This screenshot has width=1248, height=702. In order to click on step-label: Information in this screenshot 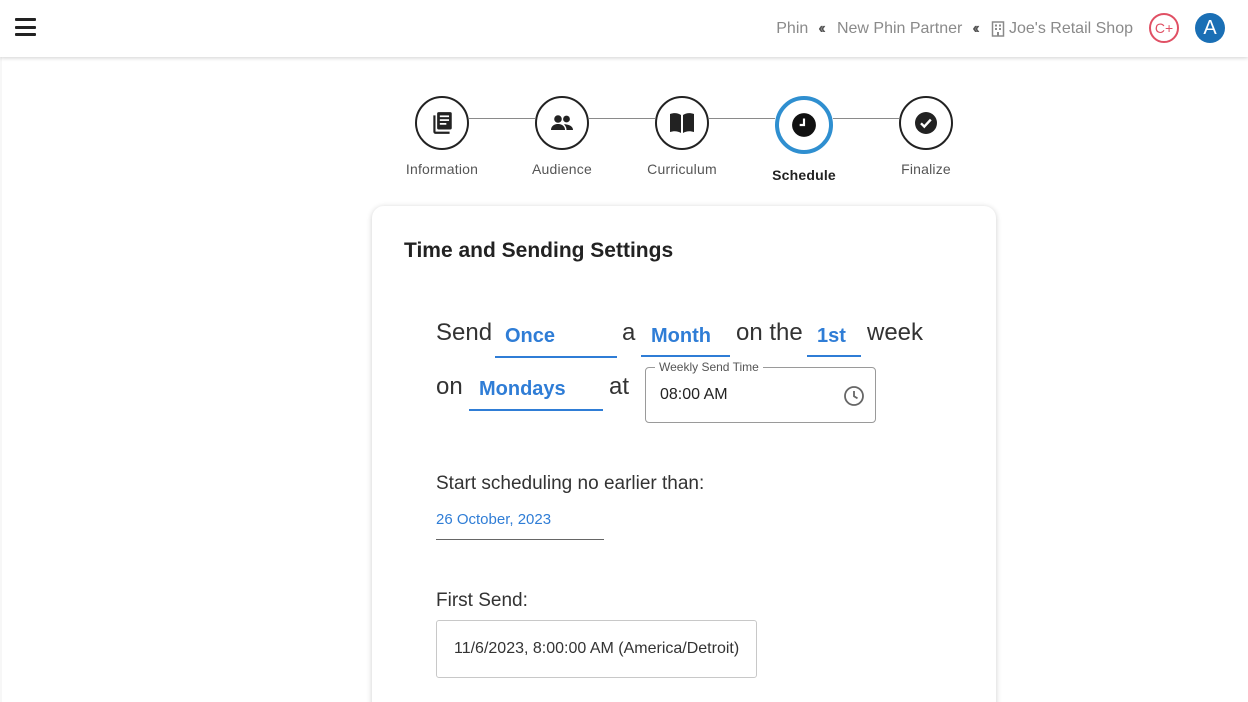, I will do `click(442, 169)`.